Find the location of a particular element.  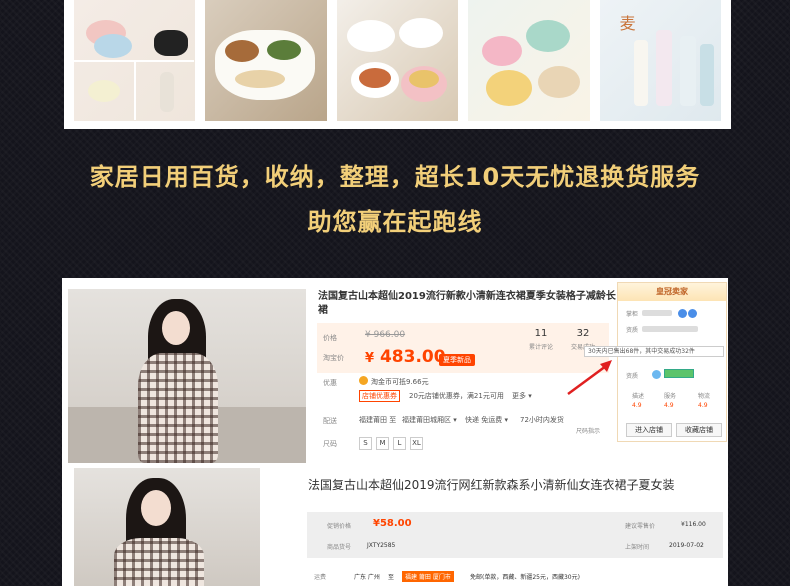

badge-icon is located at coordinates (656, 374).